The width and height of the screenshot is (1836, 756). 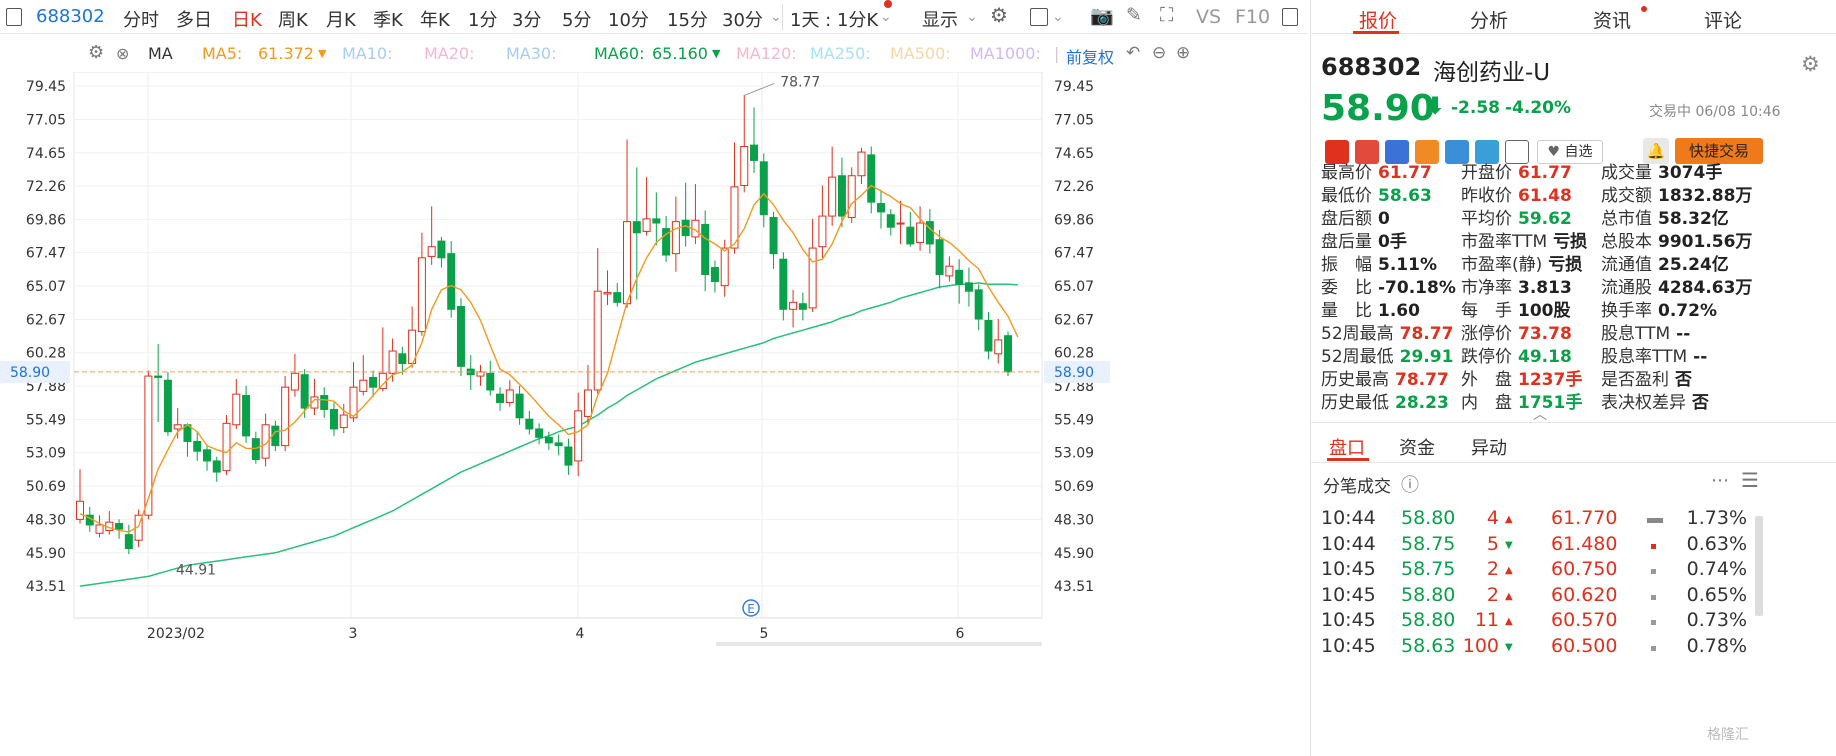 What do you see at coordinates (1644, 9) in the screenshot?
I see `news-dot` at bounding box center [1644, 9].